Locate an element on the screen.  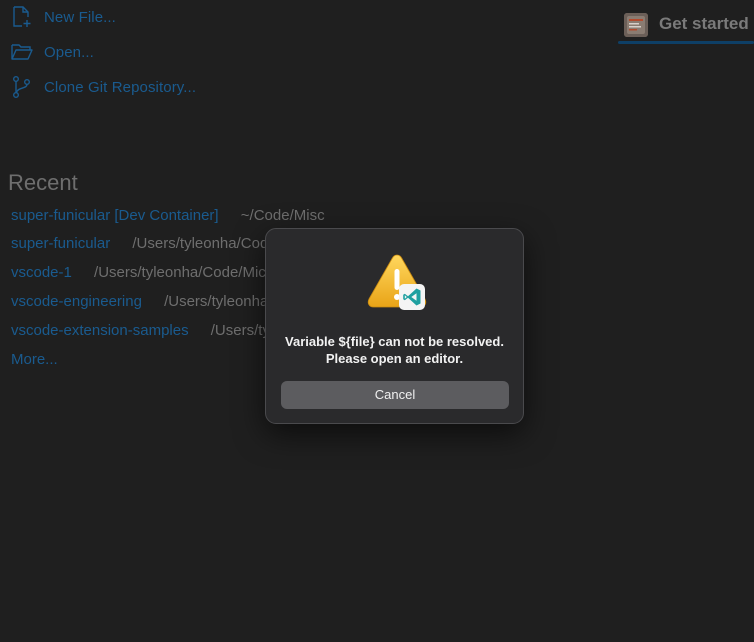
recent-item: vscode-1 /Users/tyleonha/Code/Microsoft is located at coordinates (157, 274).